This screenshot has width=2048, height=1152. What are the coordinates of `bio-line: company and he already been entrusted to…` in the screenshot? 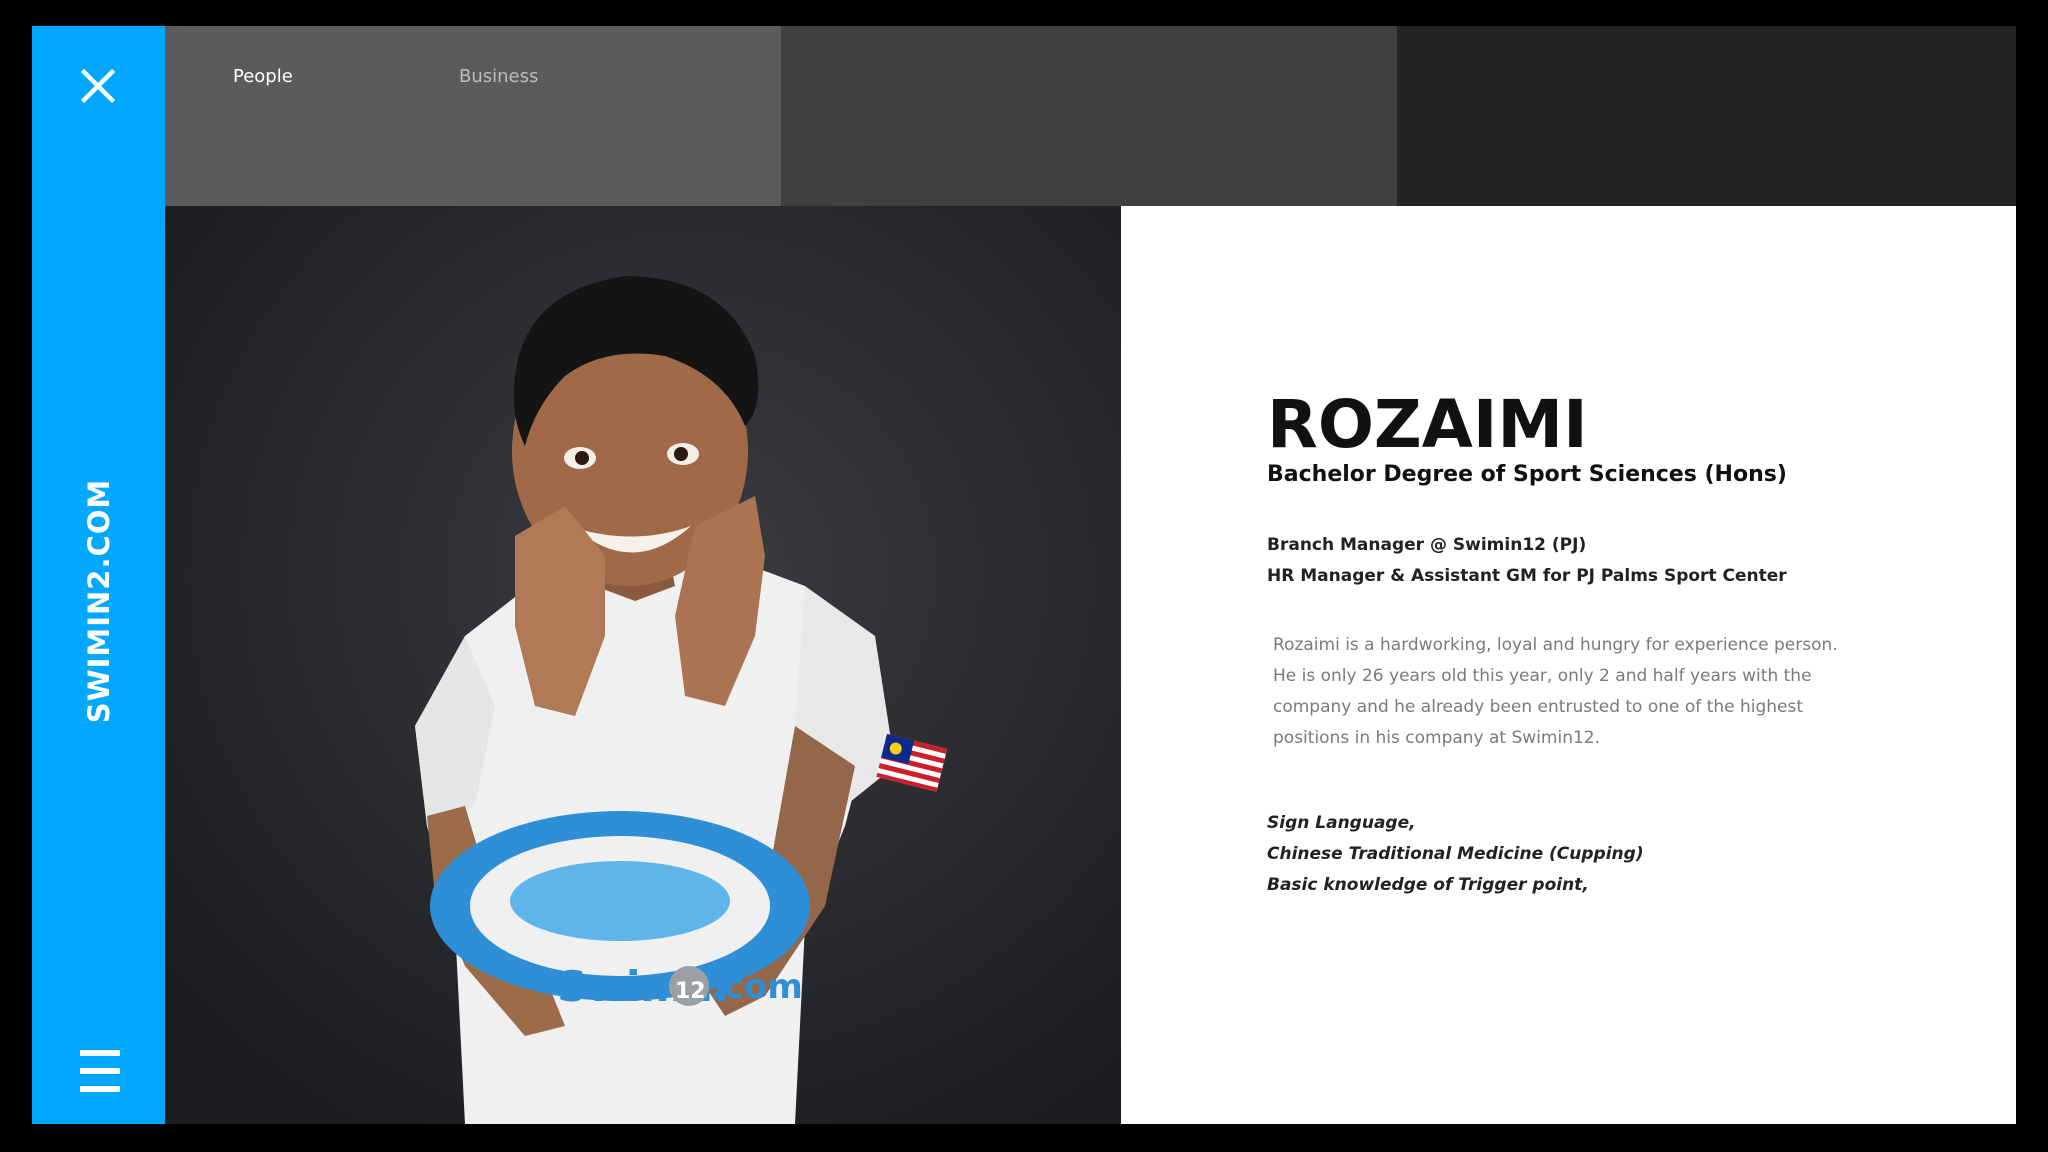 It's located at (1538, 707).